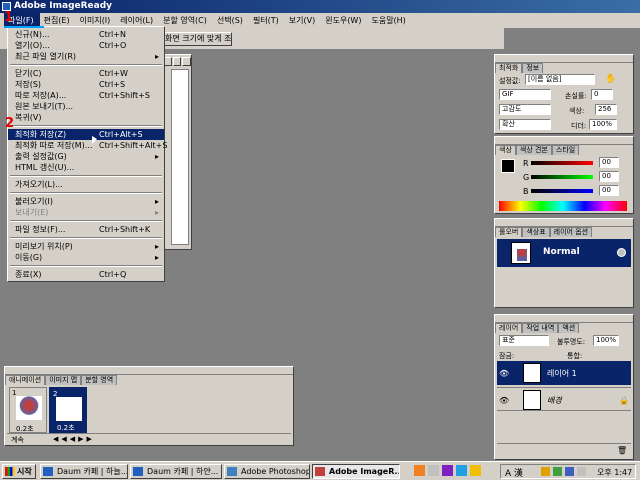 Image resolution: width=640 pixels, height=480 pixels. I want to click on frame-delay: 0.2초, so click(66, 428).